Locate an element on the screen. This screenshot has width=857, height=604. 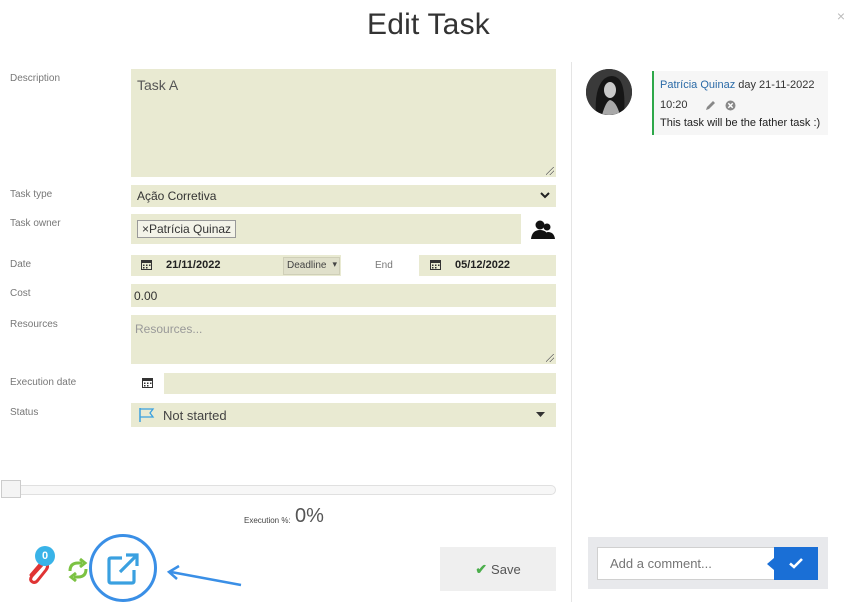
page-title: Edit Task is located at coordinates (428, 24).